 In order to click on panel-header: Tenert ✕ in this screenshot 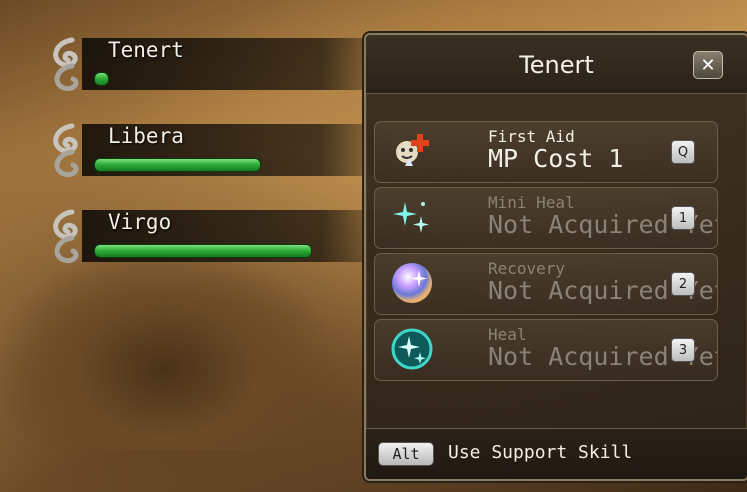, I will do `click(556, 64)`.